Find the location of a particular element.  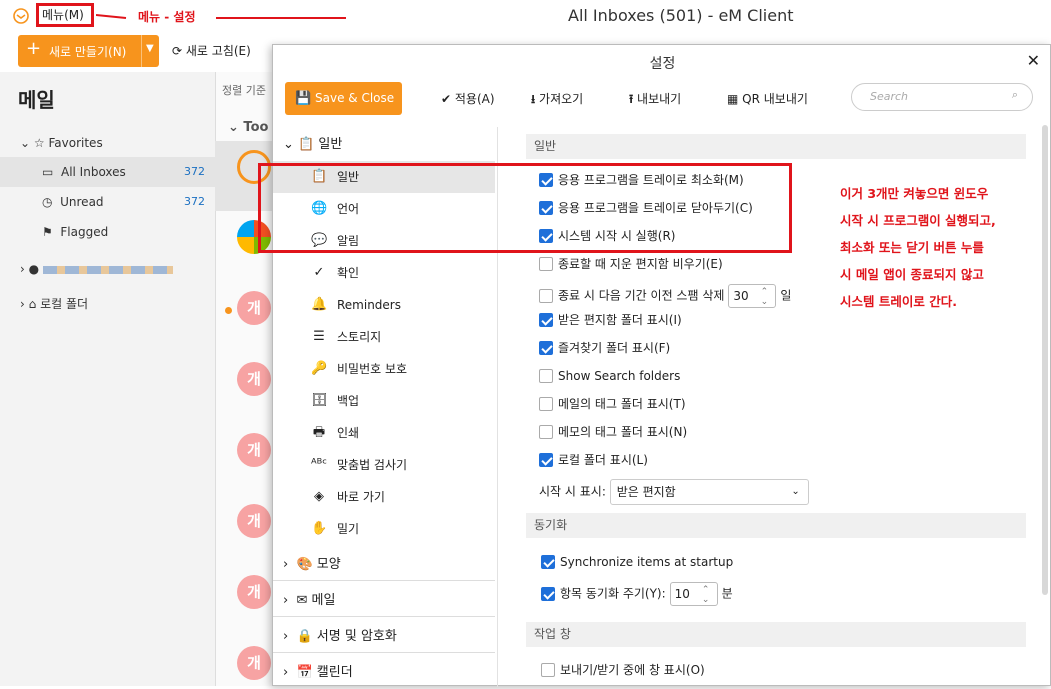

startup-label: 시작 시 표시: is located at coordinates (572, 491).